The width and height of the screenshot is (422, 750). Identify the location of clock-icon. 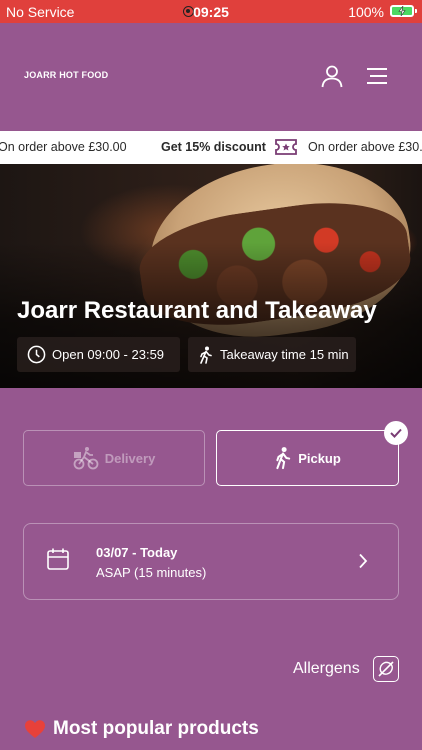
(36, 354).